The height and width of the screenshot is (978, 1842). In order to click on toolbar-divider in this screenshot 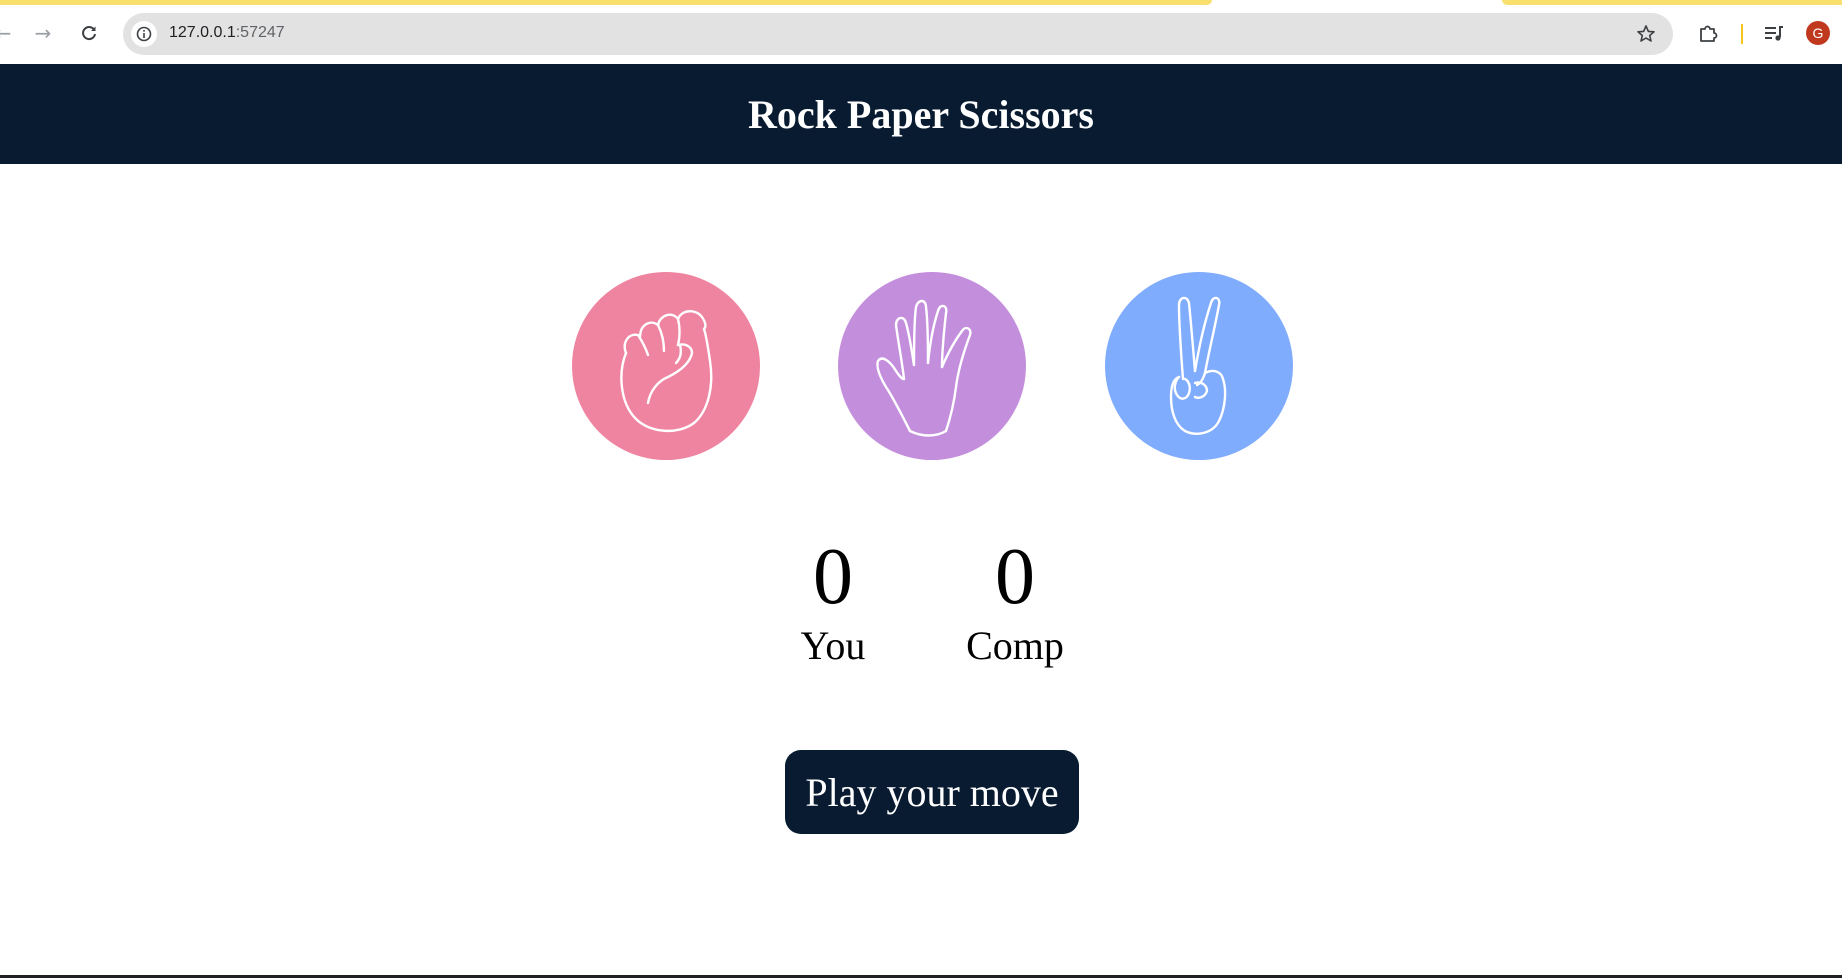, I will do `click(1742, 34)`.